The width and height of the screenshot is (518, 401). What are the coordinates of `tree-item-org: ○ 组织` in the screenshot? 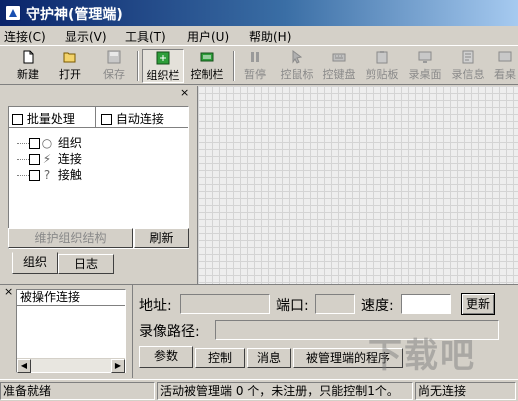 It's located at (49, 142).